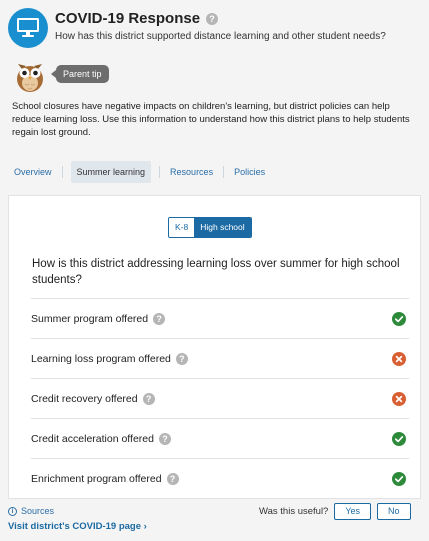 The image size is (429, 541). What do you see at coordinates (33, 172) in the screenshot?
I see `tab-overview: Overview` at bounding box center [33, 172].